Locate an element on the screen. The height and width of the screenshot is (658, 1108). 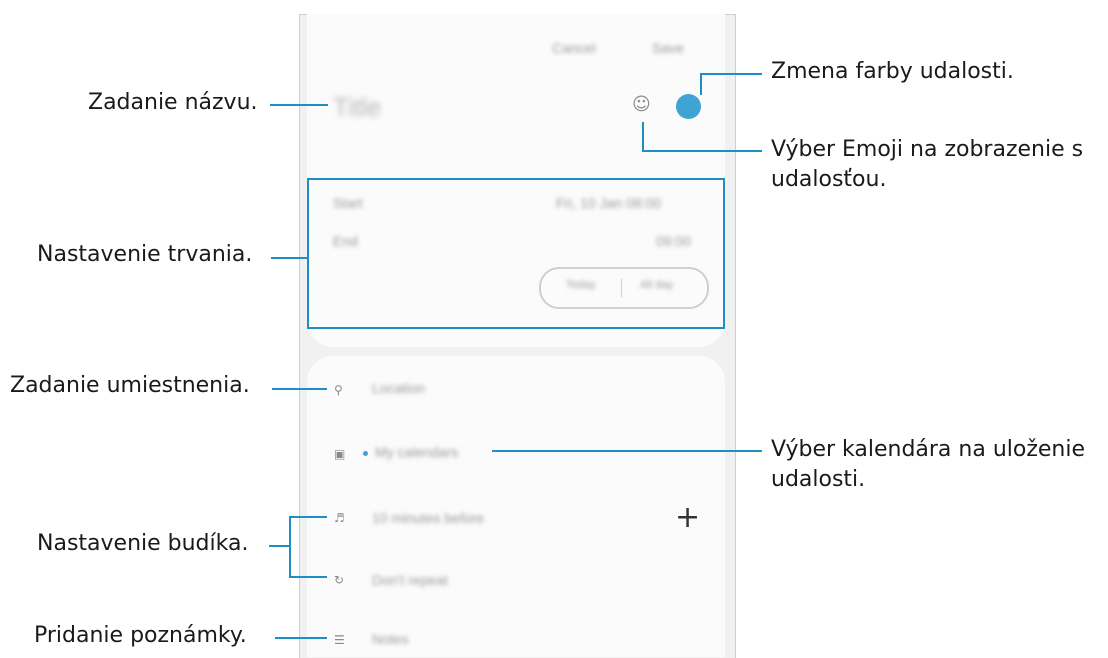
title-input: Title is located at coordinates (357, 107).